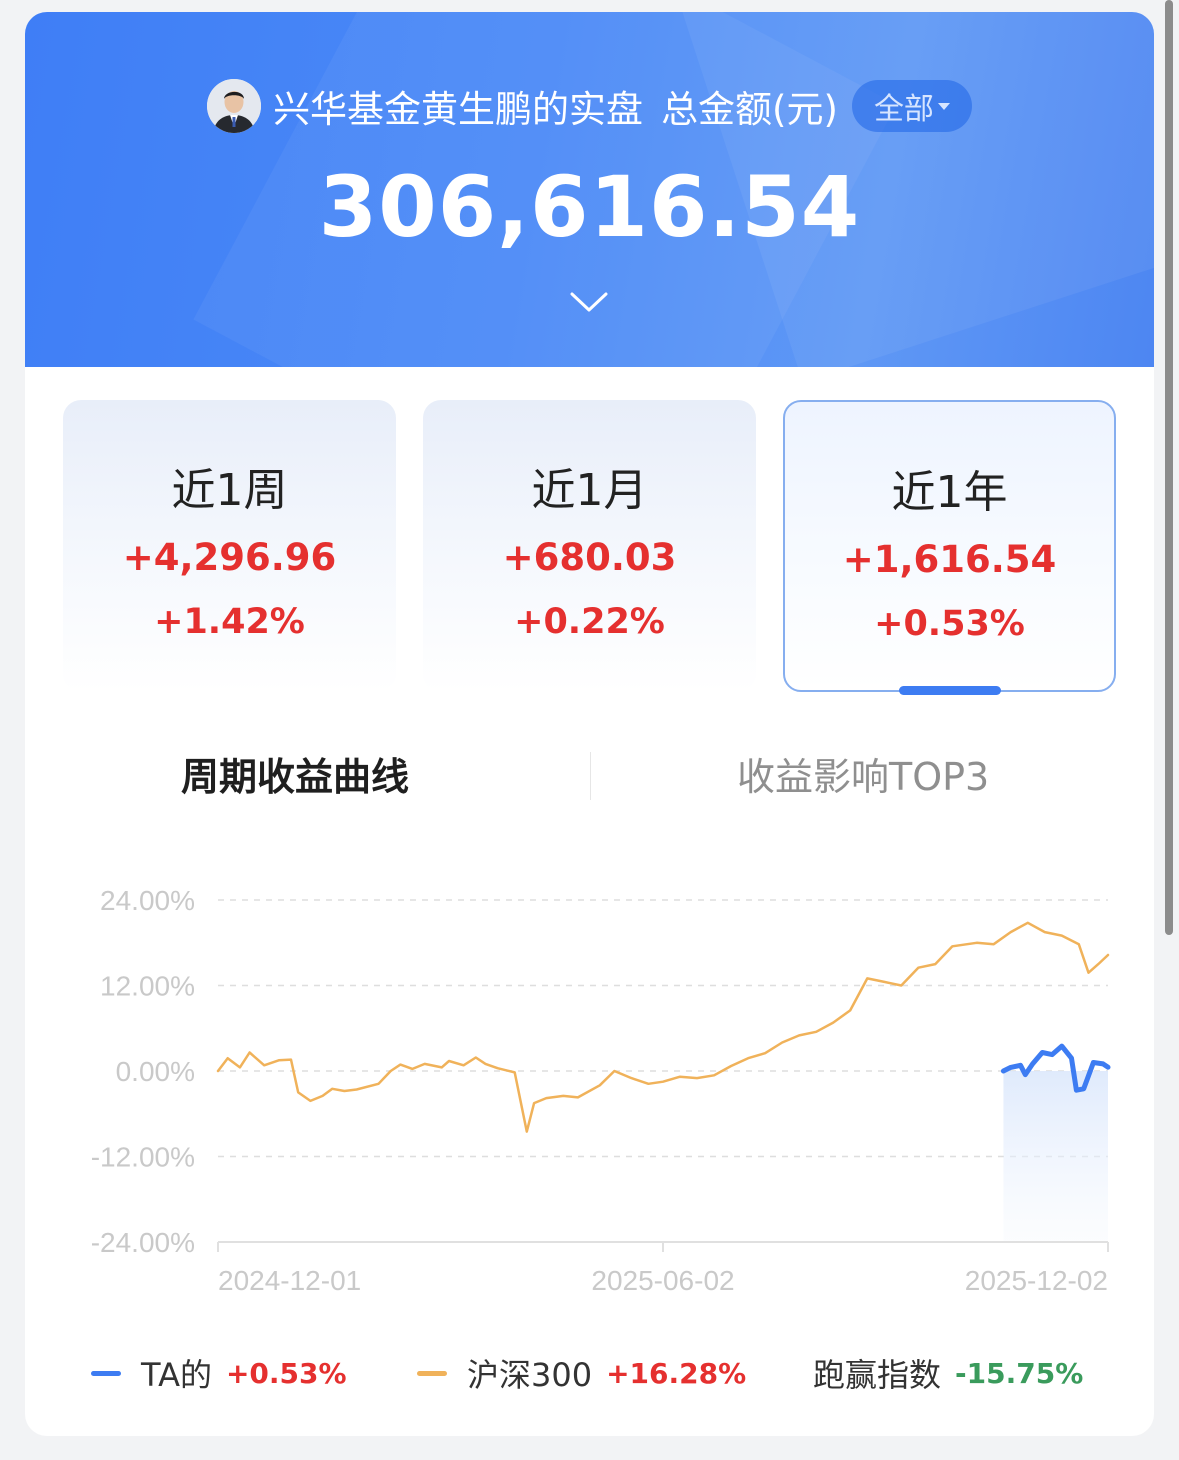 The image size is (1179, 1460). What do you see at coordinates (147, 986) in the screenshot?
I see `y-tick-label: 12.00%` at bounding box center [147, 986].